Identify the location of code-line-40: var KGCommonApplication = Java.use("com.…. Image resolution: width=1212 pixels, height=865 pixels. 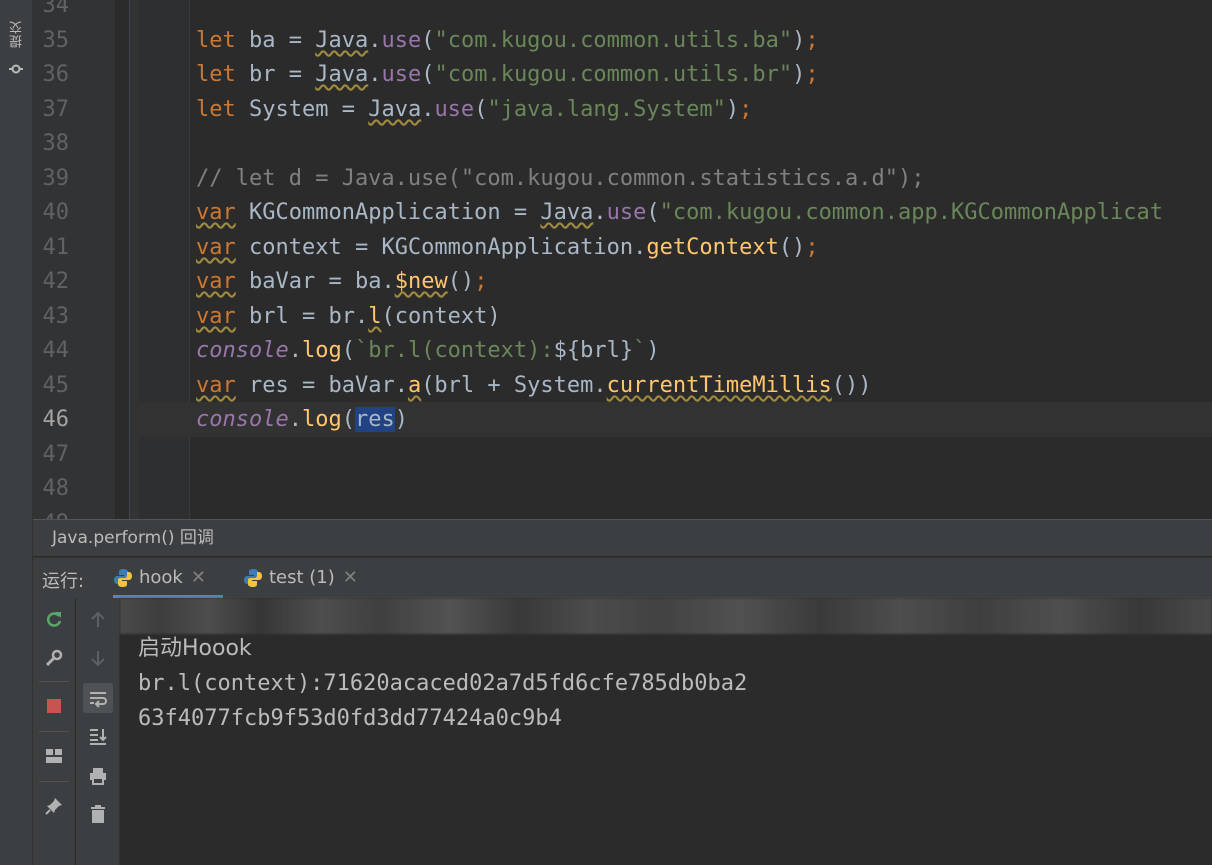
(679, 213).